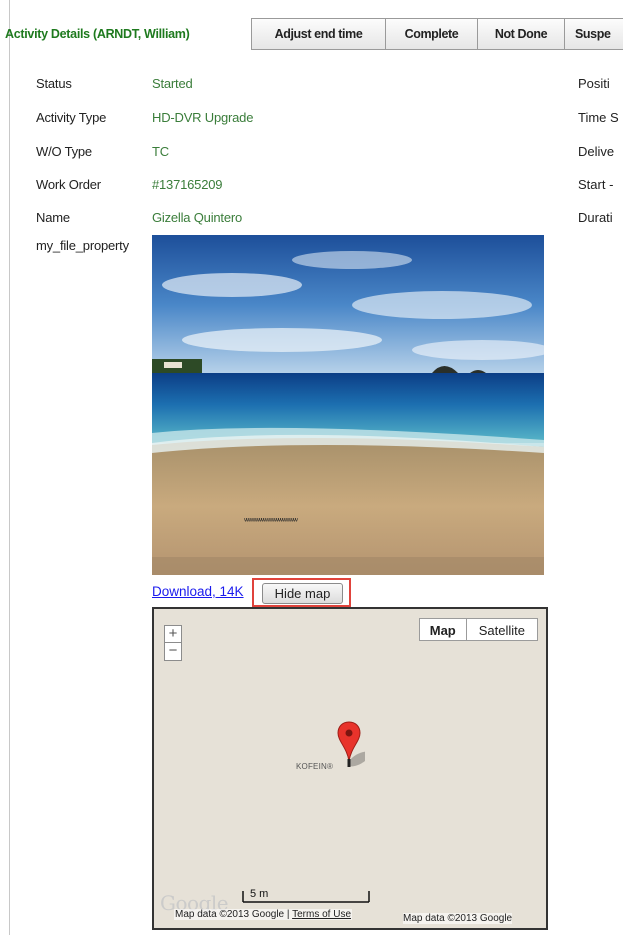  What do you see at coordinates (315, 766) in the screenshot?
I see `pin-label: KOFEIN®` at bounding box center [315, 766].